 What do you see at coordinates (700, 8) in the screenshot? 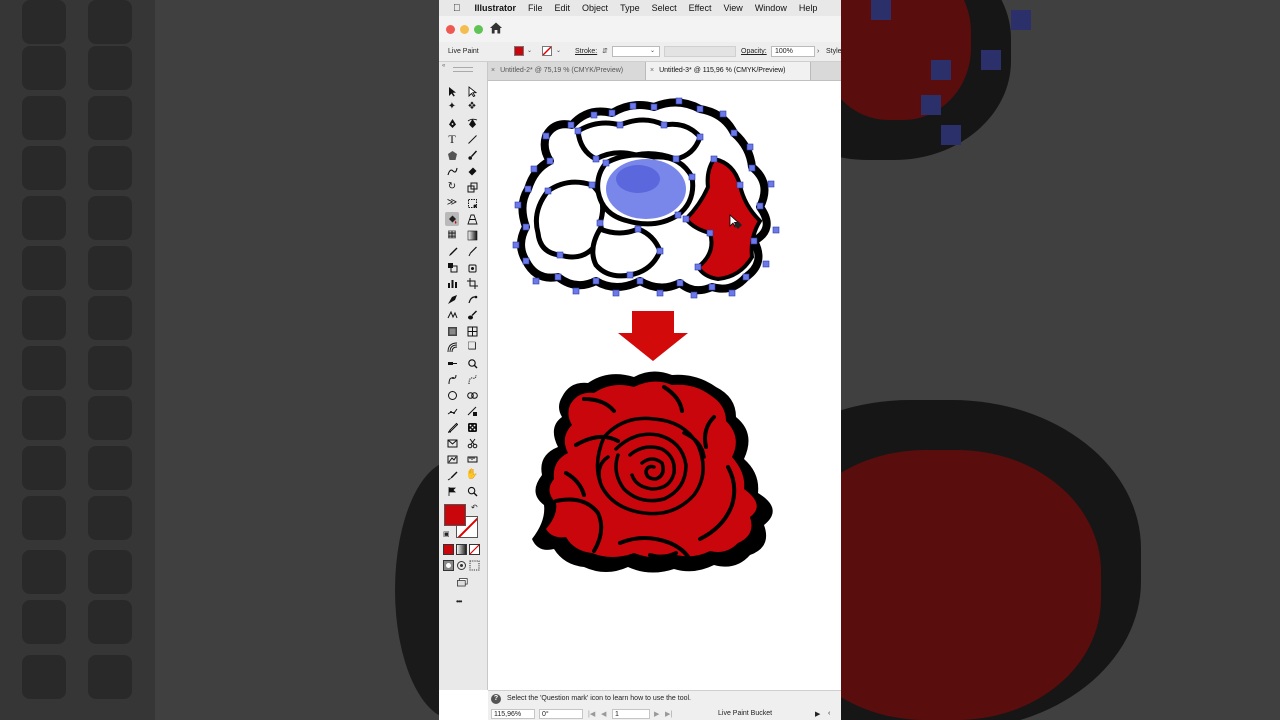
I see `menu-effect: Effect` at bounding box center [700, 8].